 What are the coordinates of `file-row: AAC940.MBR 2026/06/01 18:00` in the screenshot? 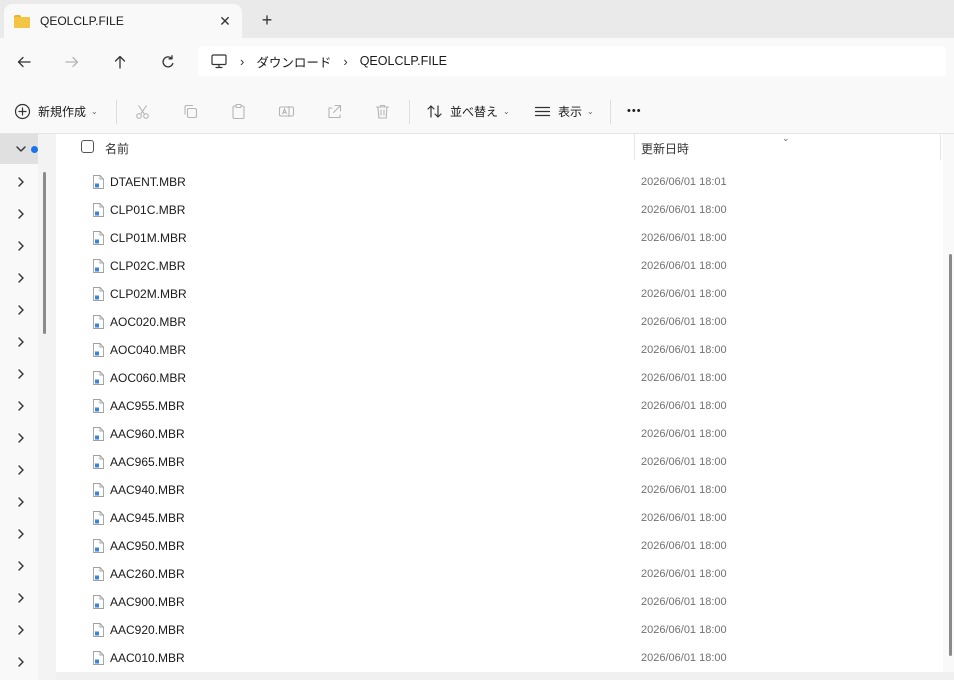 It's located at (499, 490).